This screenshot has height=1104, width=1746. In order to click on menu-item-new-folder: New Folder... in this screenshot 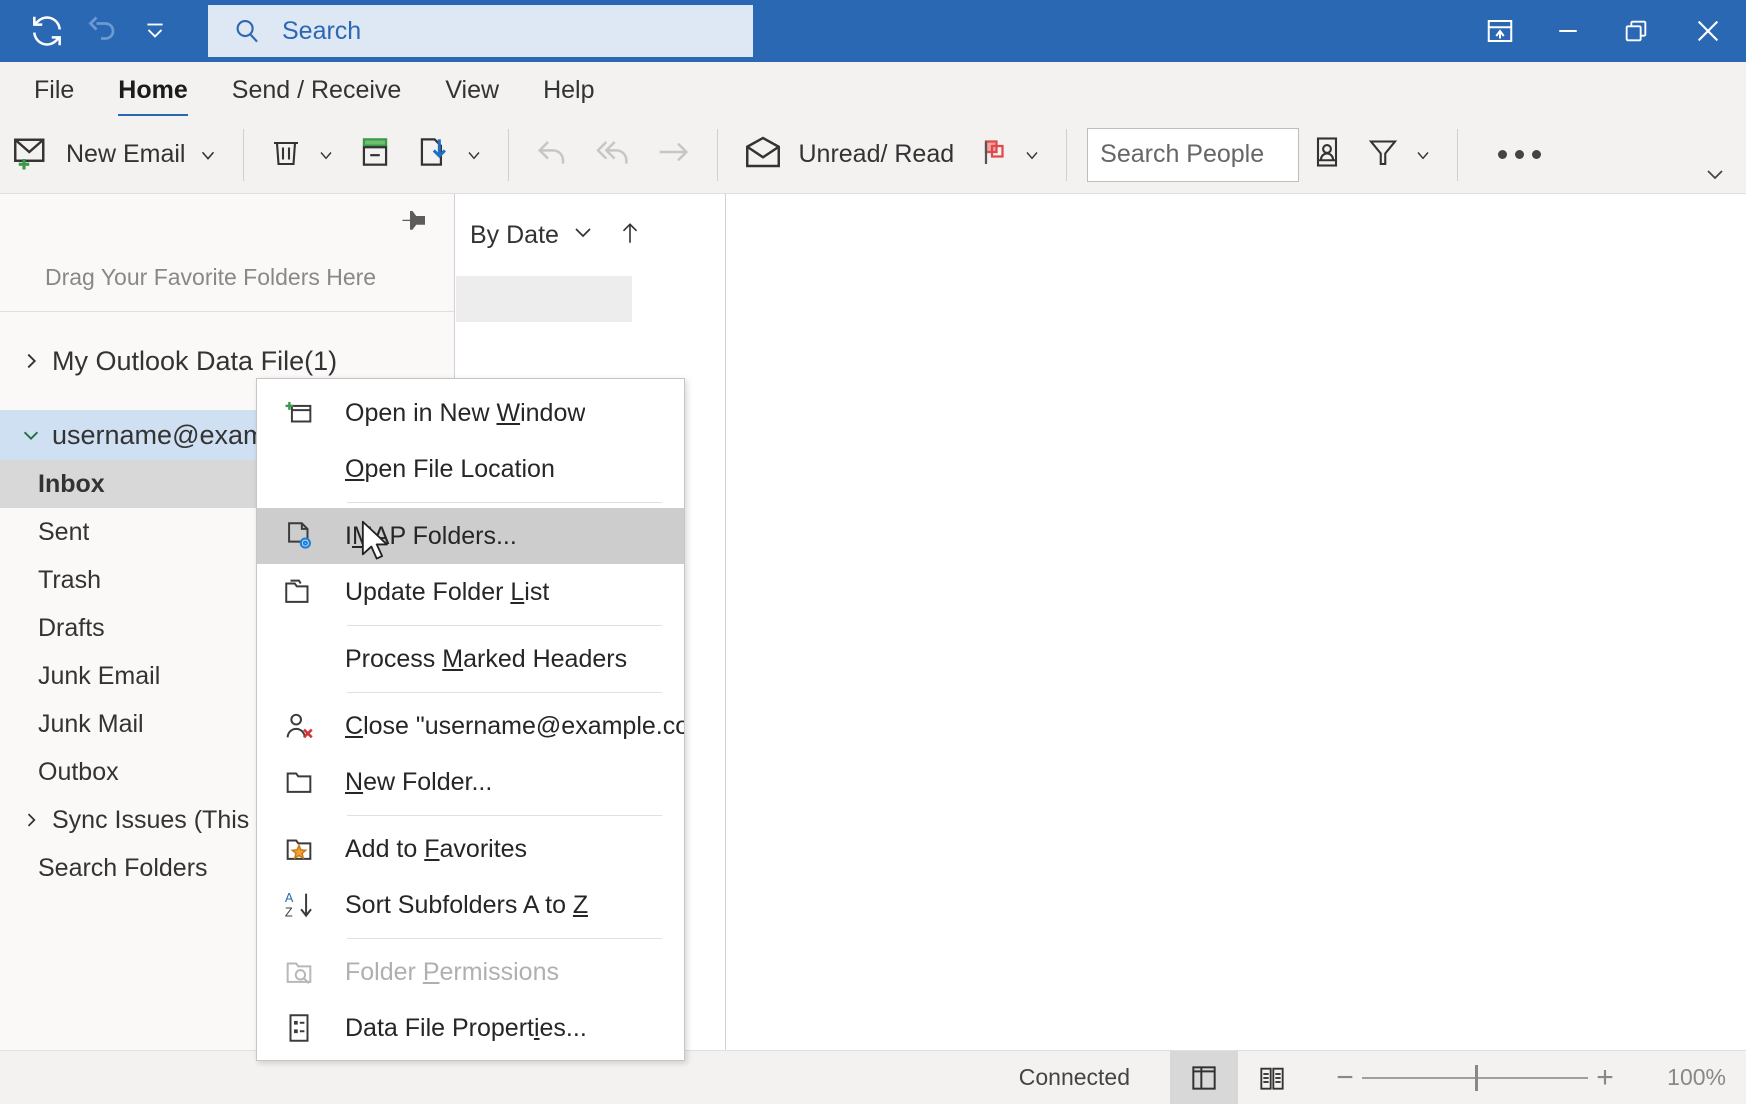, I will do `click(470, 782)`.